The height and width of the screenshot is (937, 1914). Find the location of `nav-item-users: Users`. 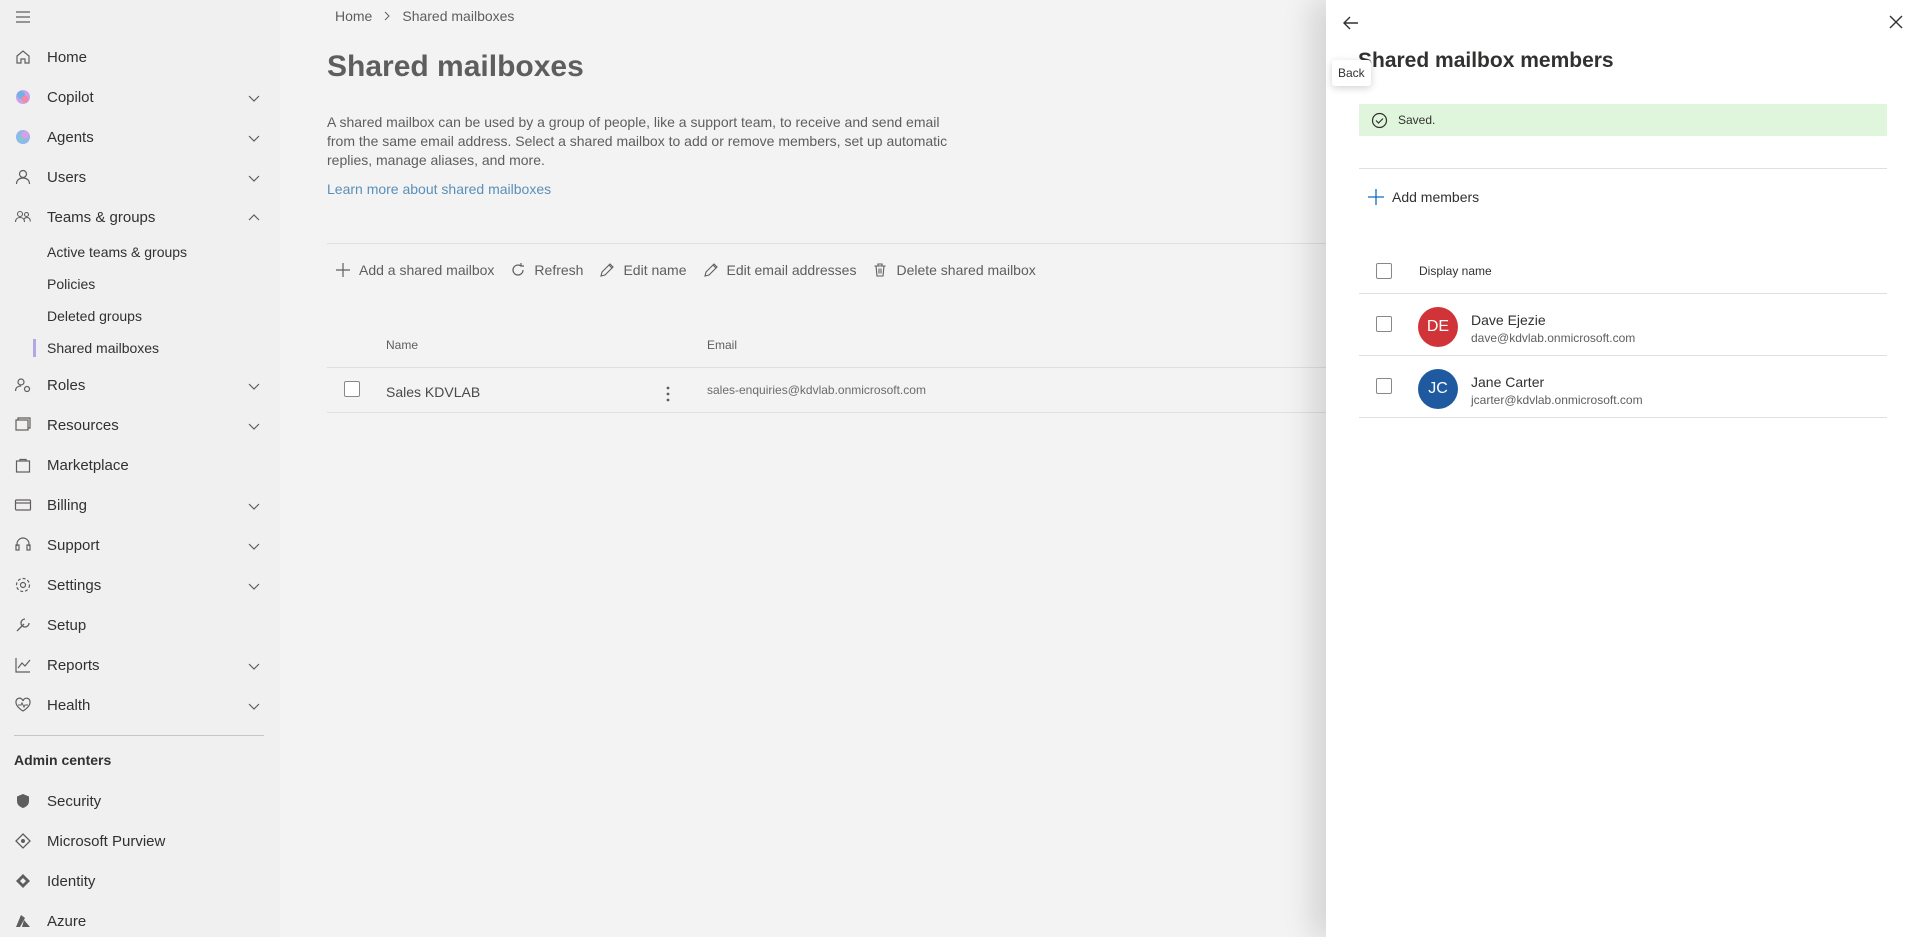

nav-item-users: Users is located at coordinates (140, 177).